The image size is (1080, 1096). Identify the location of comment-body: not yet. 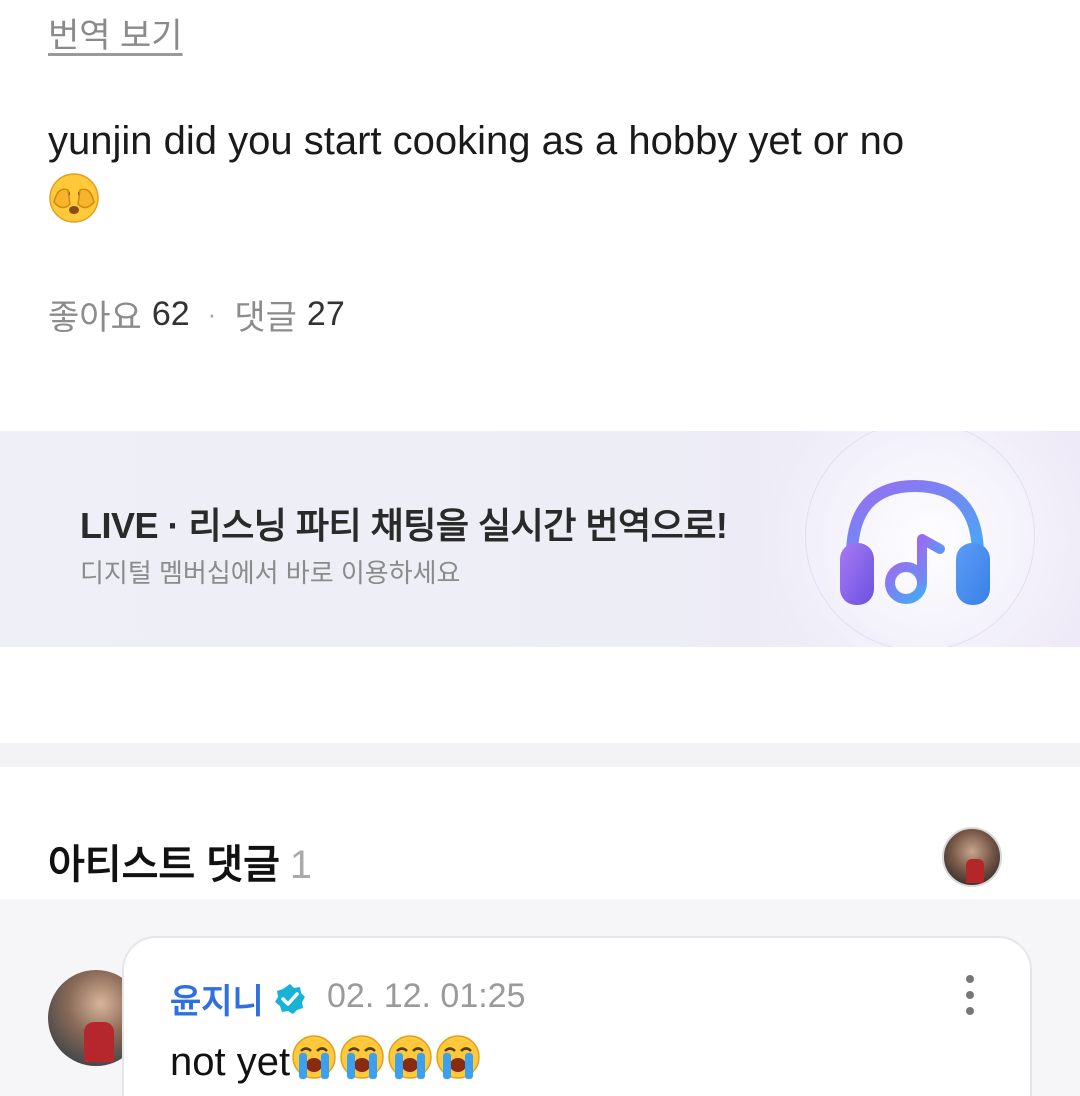
(230, 1061).